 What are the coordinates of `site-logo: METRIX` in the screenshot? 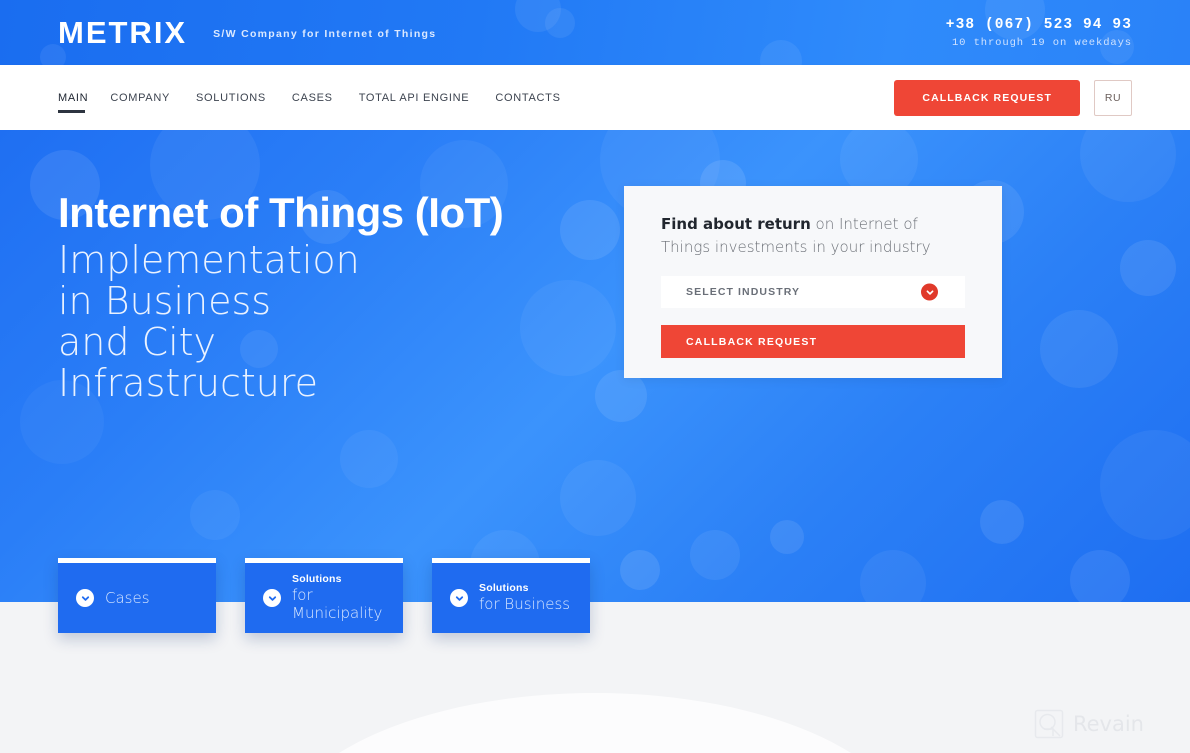 It's located at (122, 32).